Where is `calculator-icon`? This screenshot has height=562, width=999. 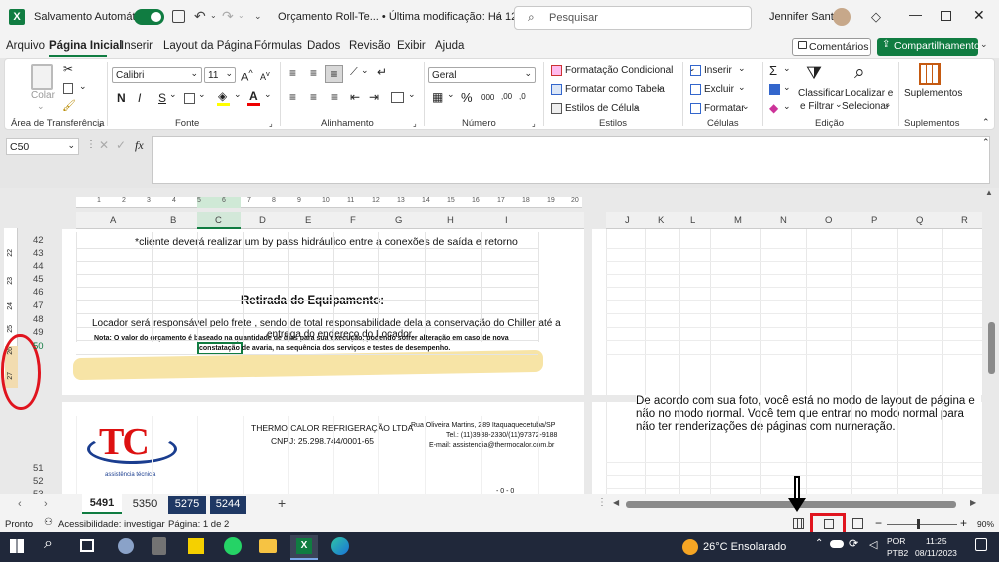 calculator-icon is located at coordinates (159, 546).